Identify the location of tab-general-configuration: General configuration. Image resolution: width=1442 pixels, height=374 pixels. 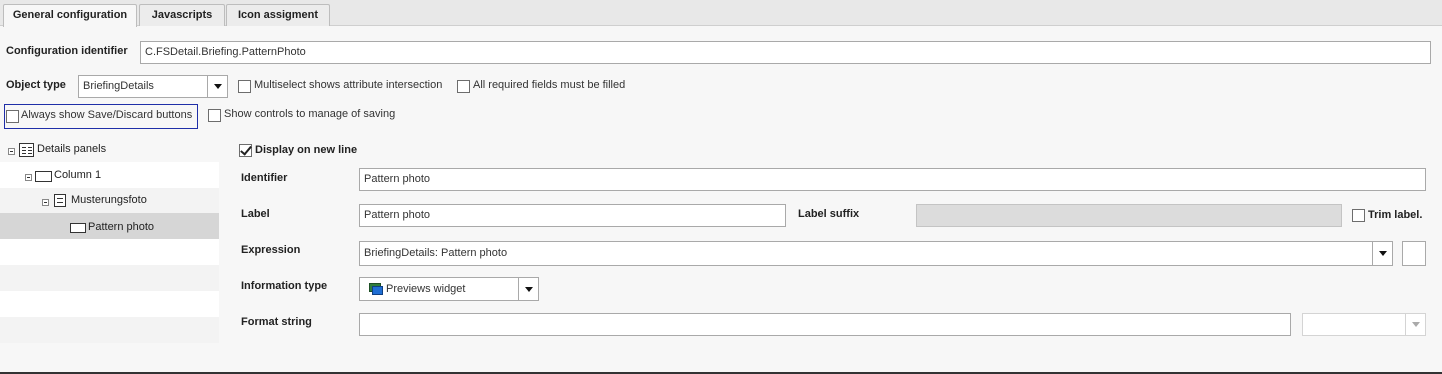
(70, 15).